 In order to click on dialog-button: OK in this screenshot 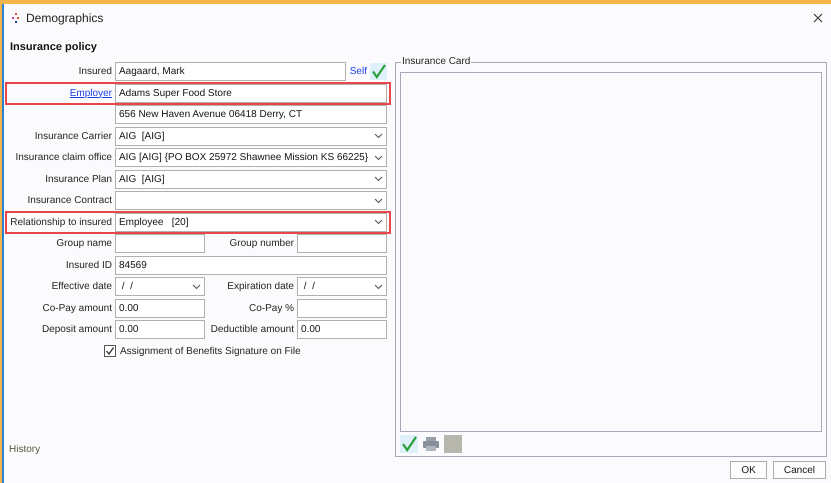, I will do `click(748, 470)`.